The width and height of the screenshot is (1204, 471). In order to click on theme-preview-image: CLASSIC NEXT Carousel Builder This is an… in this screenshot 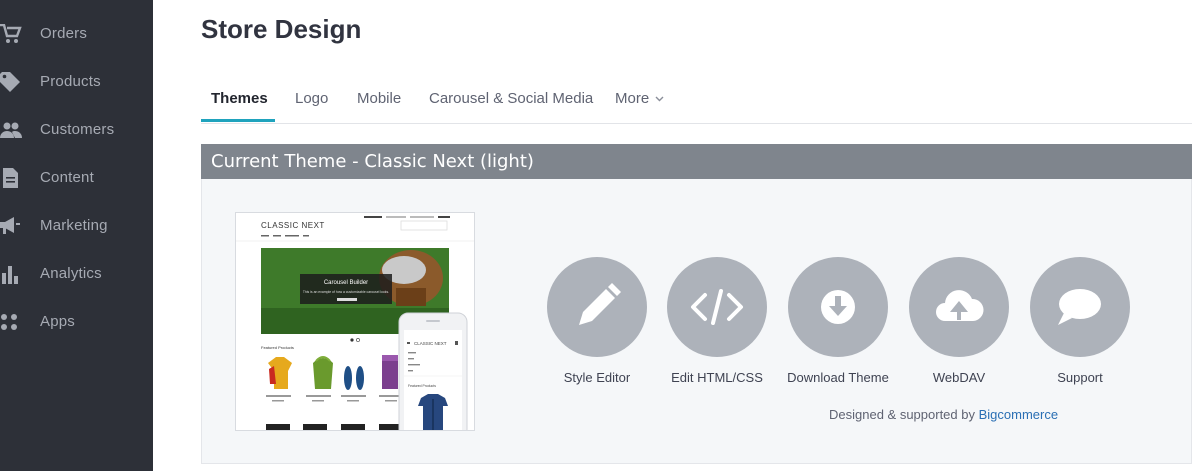, I will do `click(355, 321)`.